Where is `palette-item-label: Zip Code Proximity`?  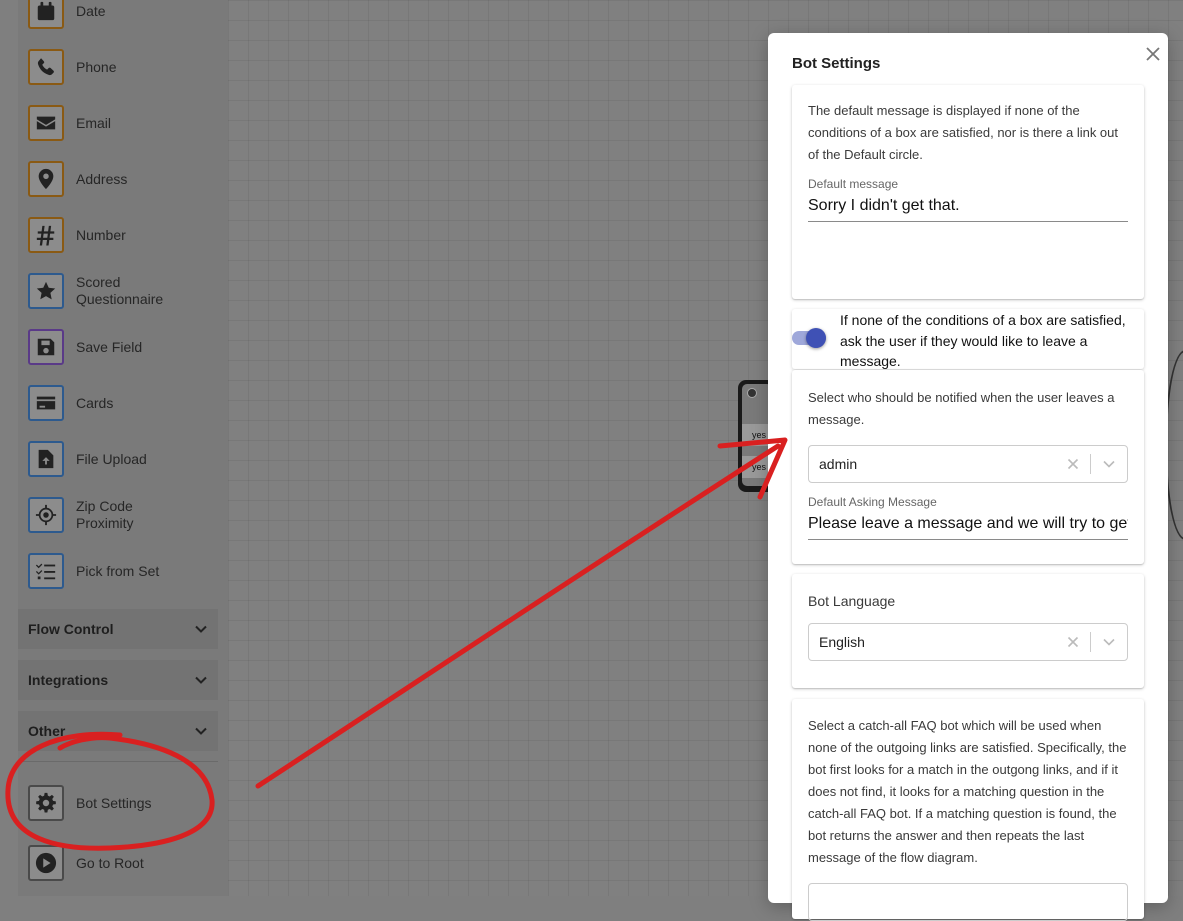 palette-item-label: Zip Code Proximity is located at coordinates (105, 514).